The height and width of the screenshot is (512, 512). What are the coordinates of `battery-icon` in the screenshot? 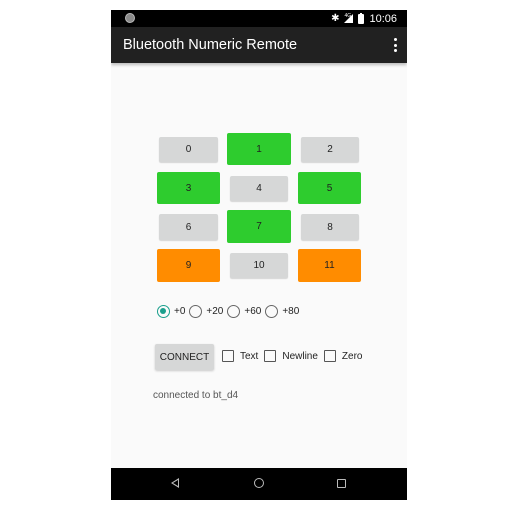 It's located at (361, 18).